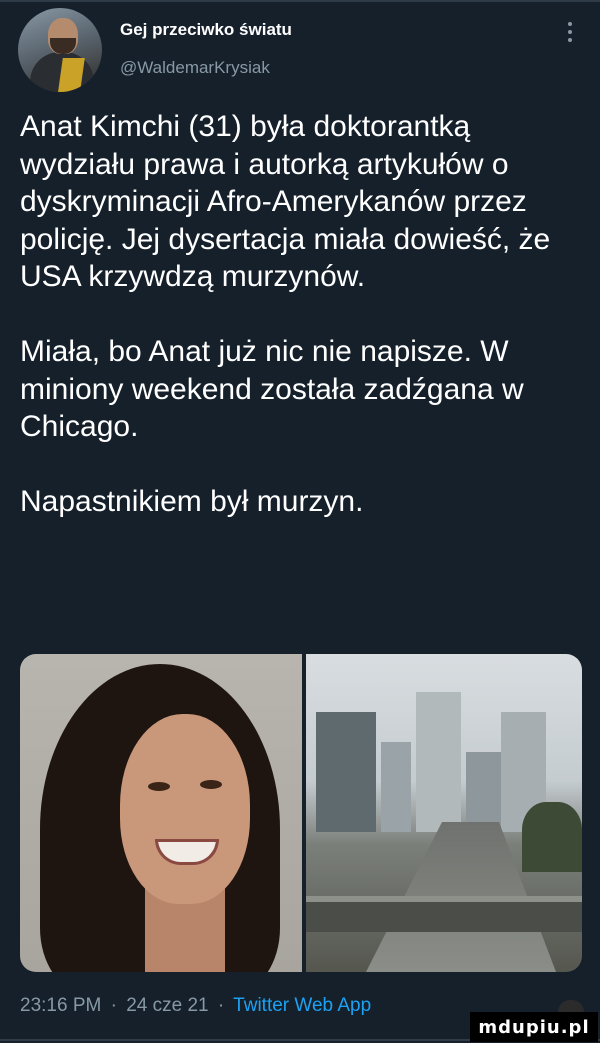 Image resolution: width=600 pixels, height=1043 pixels. What do you see at coordinates (161, 813) in the screenshot?
I see `media-photo-portrait` at bounding box center [161, 813].